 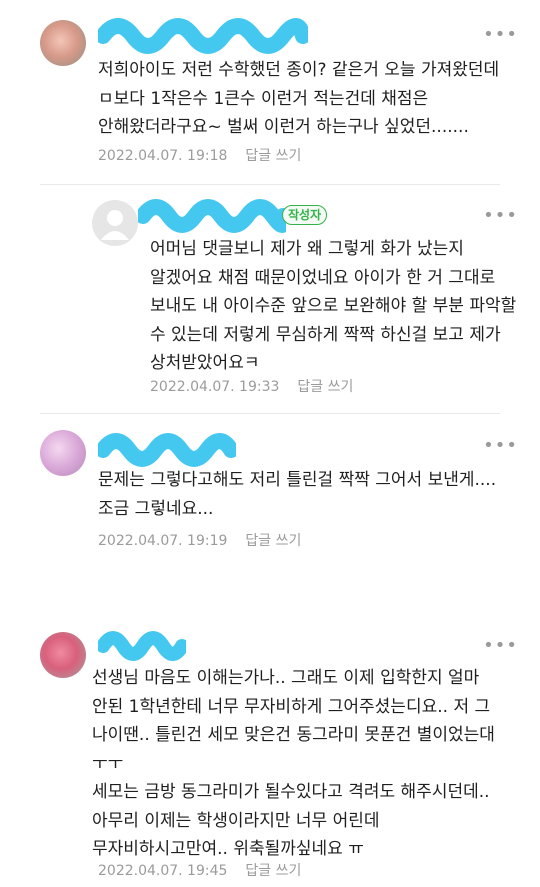 I want to click on comment-meta: 2022.04.07. 19:19 답글 쓰기, so click(x=199, y=540).